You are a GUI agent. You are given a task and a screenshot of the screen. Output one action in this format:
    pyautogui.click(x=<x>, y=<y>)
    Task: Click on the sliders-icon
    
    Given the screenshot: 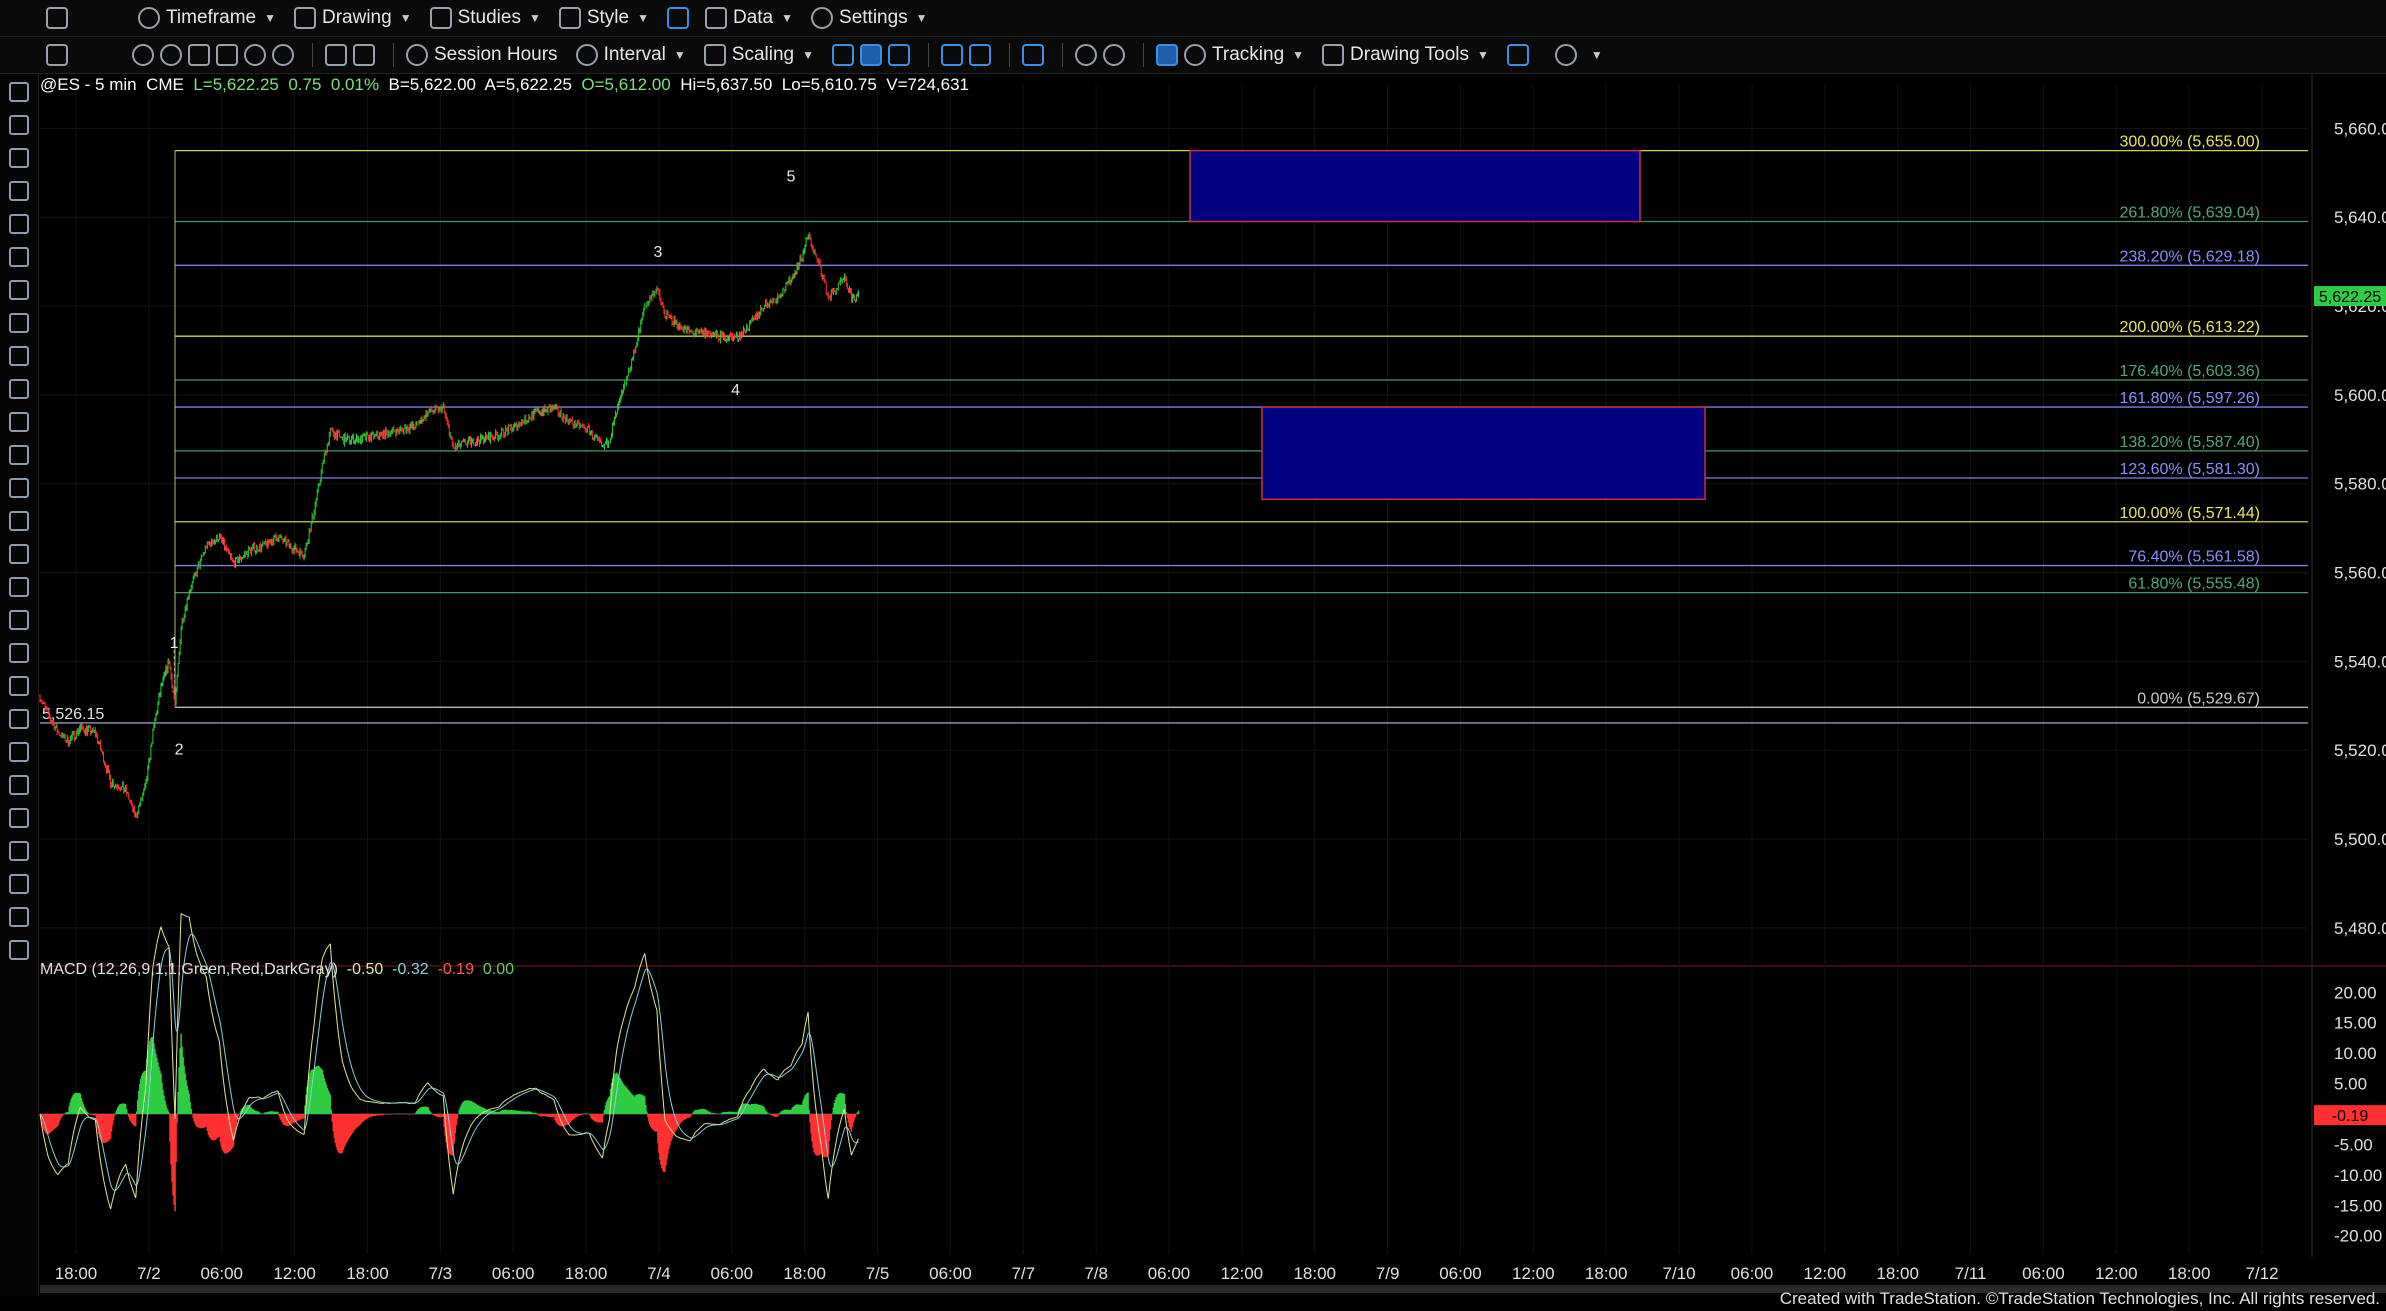 What is the action you would take?
    pyautogui.click(x=336, y=55)
    